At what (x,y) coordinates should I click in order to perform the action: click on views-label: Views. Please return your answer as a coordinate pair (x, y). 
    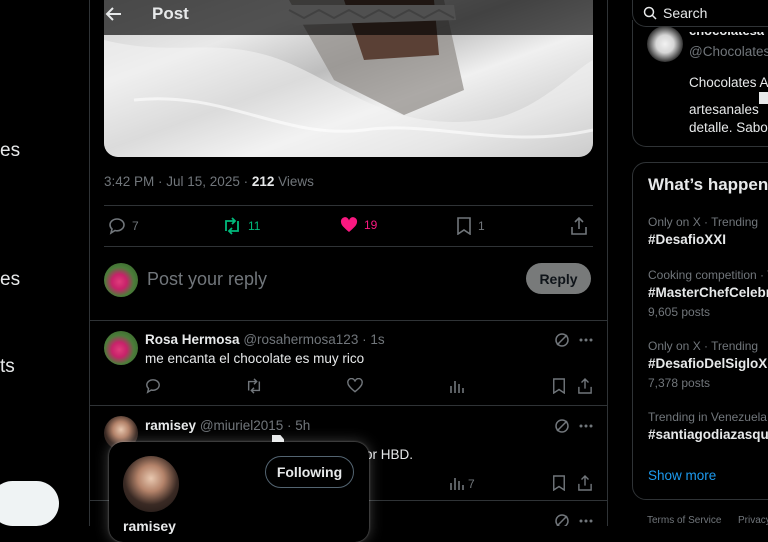
    Looking at the image, I should click on (294, 181).